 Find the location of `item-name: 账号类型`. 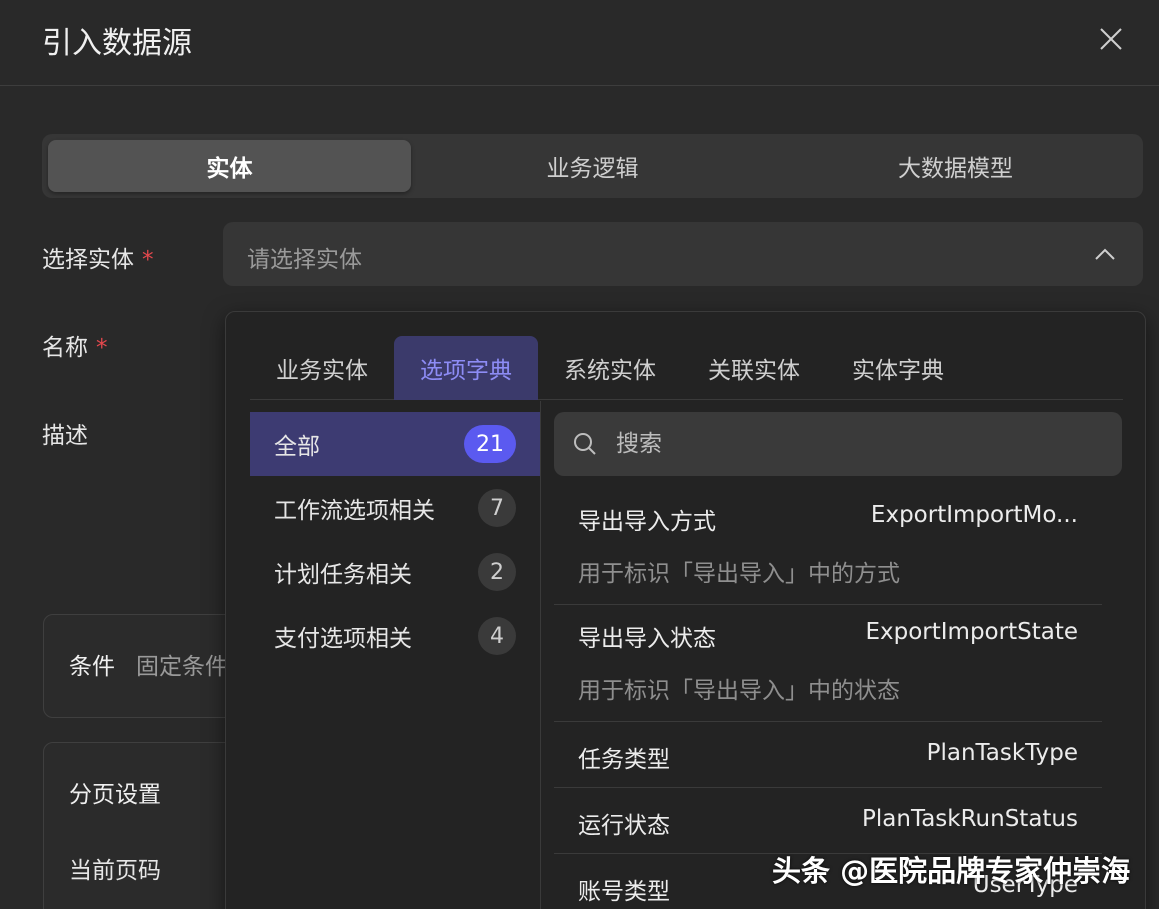

item-name: 账号类型 is located at coordinates (624, 892).